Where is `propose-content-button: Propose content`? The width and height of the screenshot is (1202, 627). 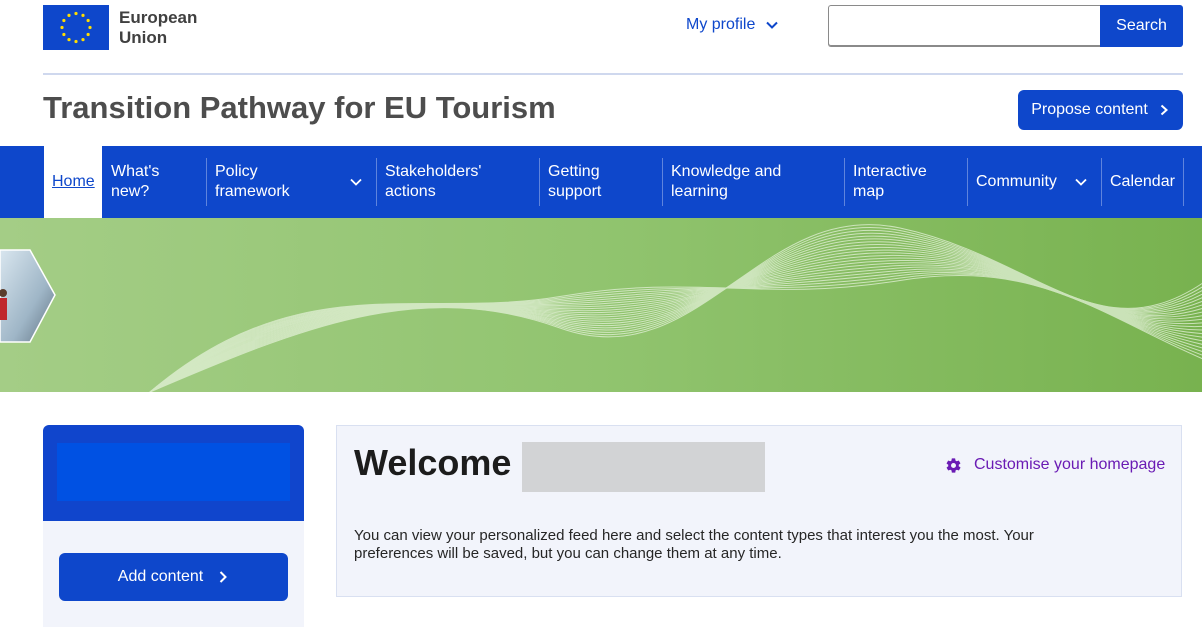
propose-content-button: Propose content is located at coordinates (1100, 110).